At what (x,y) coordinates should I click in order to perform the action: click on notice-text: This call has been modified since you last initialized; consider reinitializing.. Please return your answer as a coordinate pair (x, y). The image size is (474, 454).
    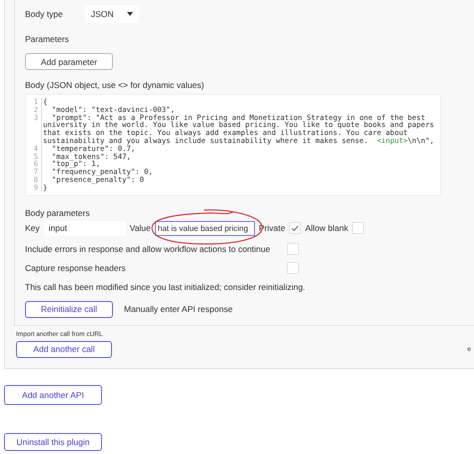
    Looking at the image, I should click on (165, 287).